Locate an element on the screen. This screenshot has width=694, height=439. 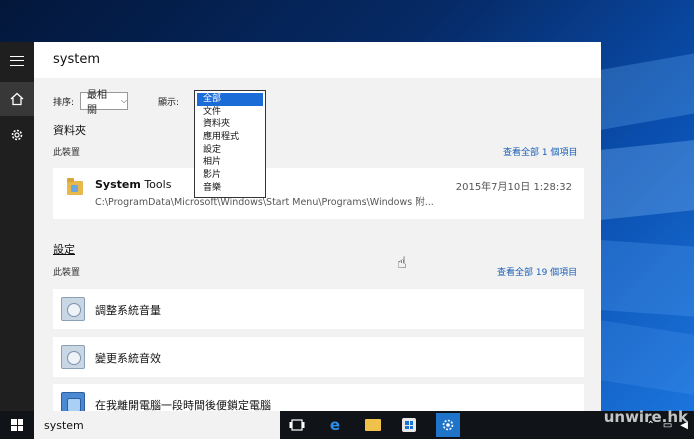
start-button is located at coordinates (17, 425).